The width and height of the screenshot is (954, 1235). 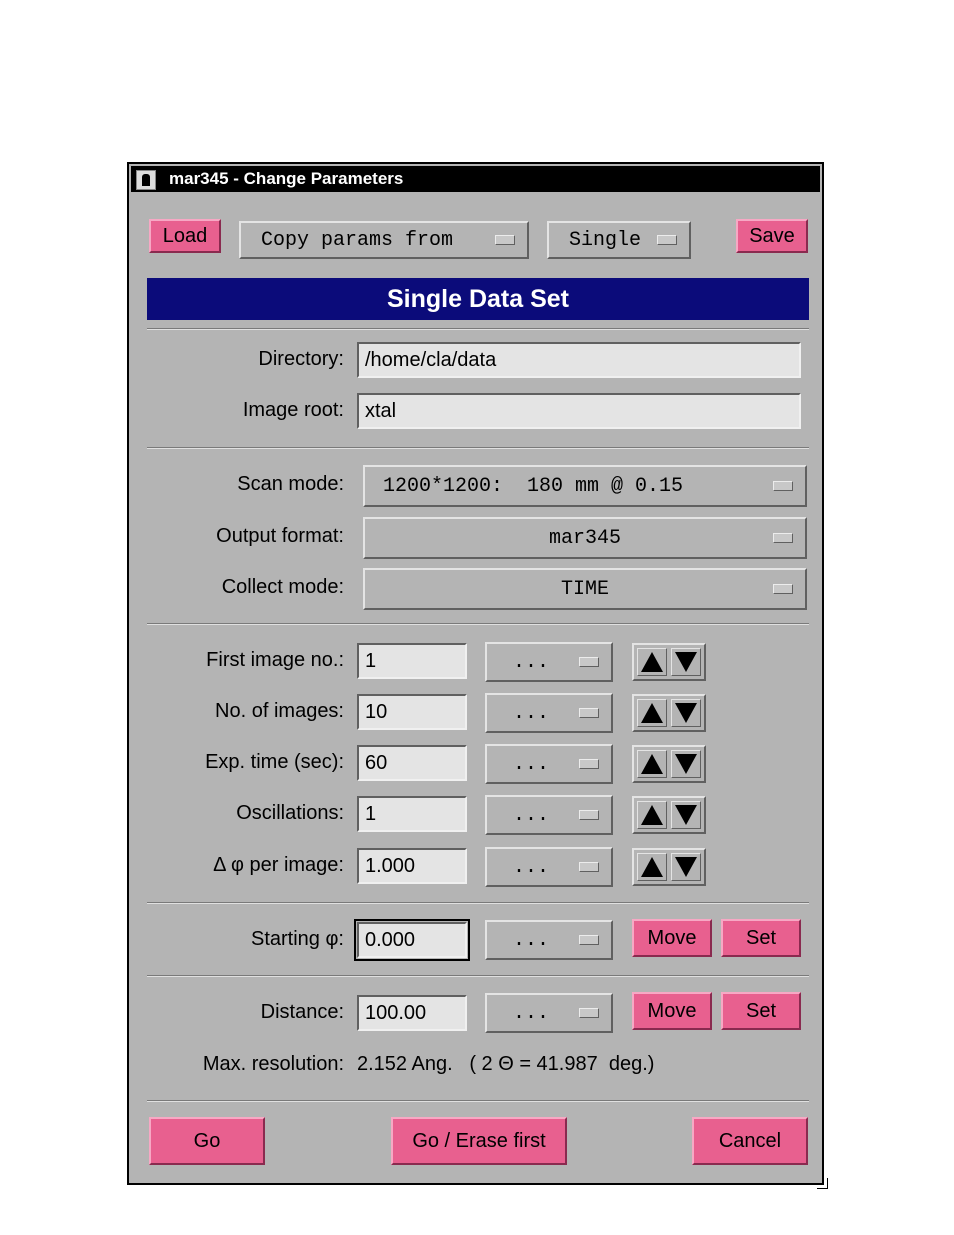 I want to click on load-button: Load, so click(x=185, y=236).